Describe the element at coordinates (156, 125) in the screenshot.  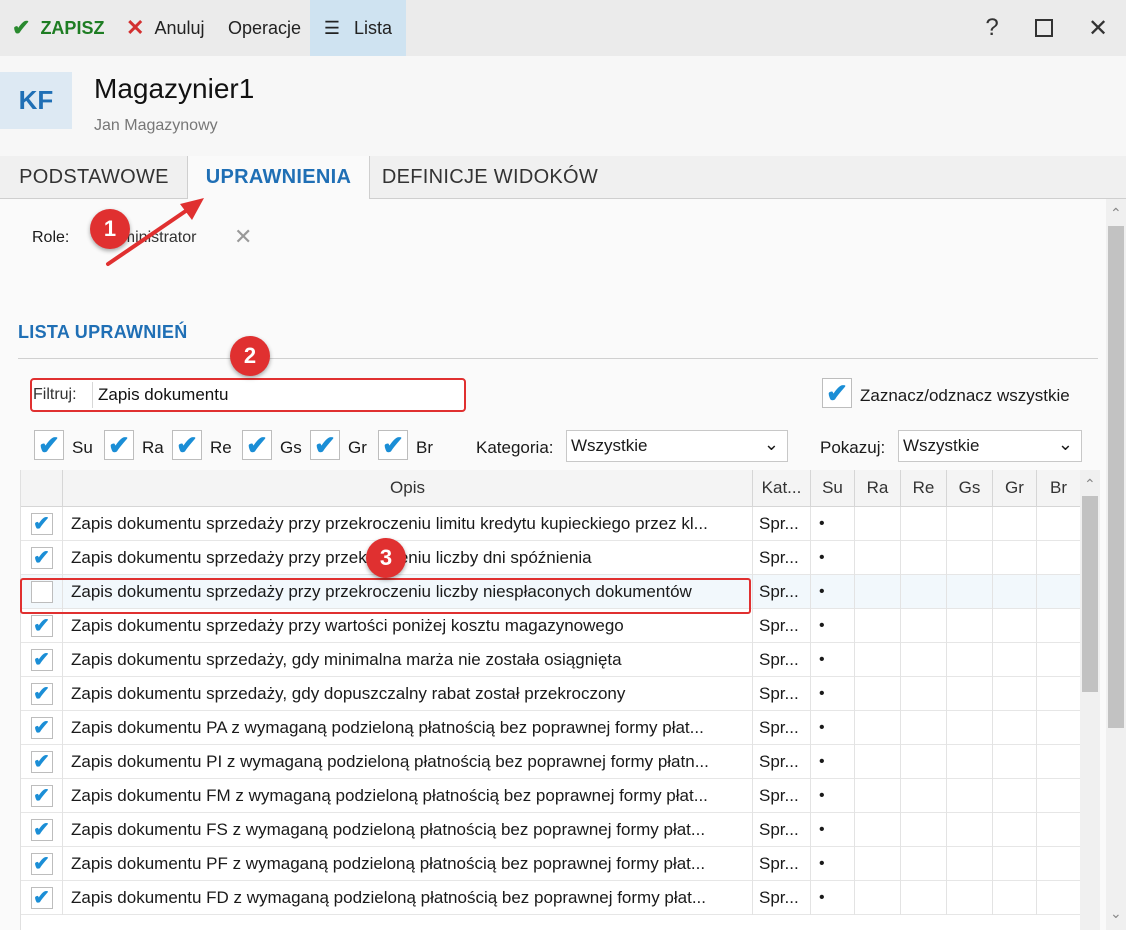
I see `page-subtitle: Jan Magazynowy` at that location.